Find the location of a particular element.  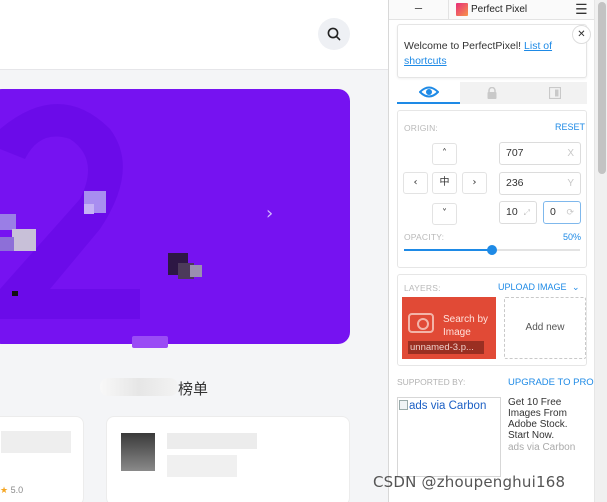

camera-icon is located at coordinates (421, 323).